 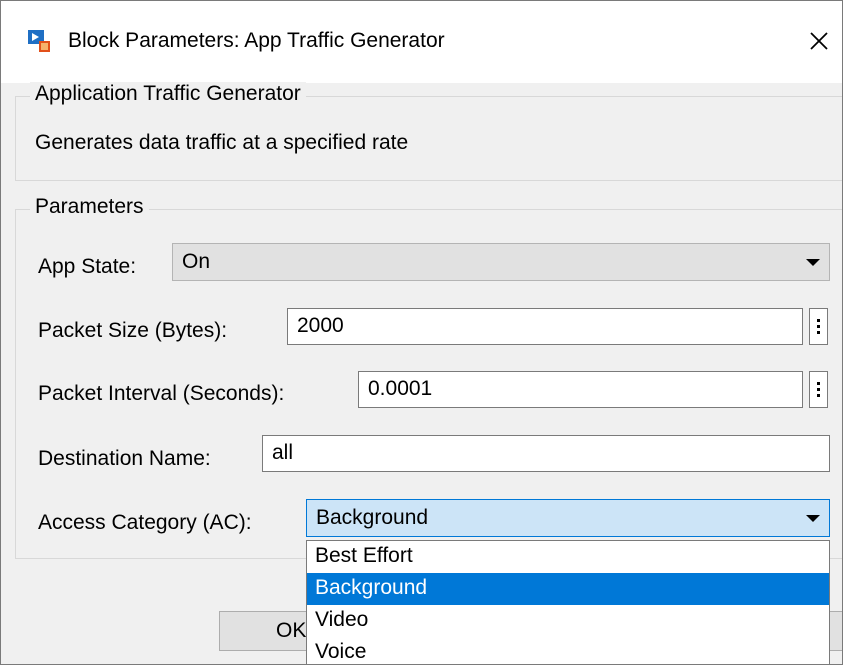 I want to click on simulink-block-icon, so click(x=39, y=41).